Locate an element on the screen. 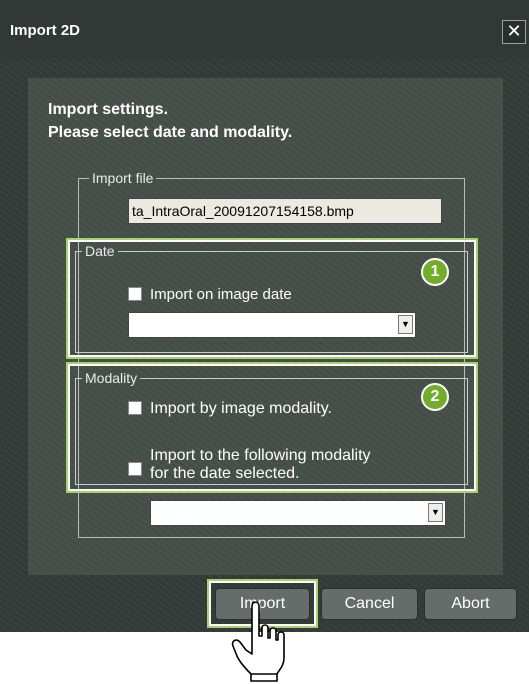  close-icon: ✕ is located at coordinates (514, 31).